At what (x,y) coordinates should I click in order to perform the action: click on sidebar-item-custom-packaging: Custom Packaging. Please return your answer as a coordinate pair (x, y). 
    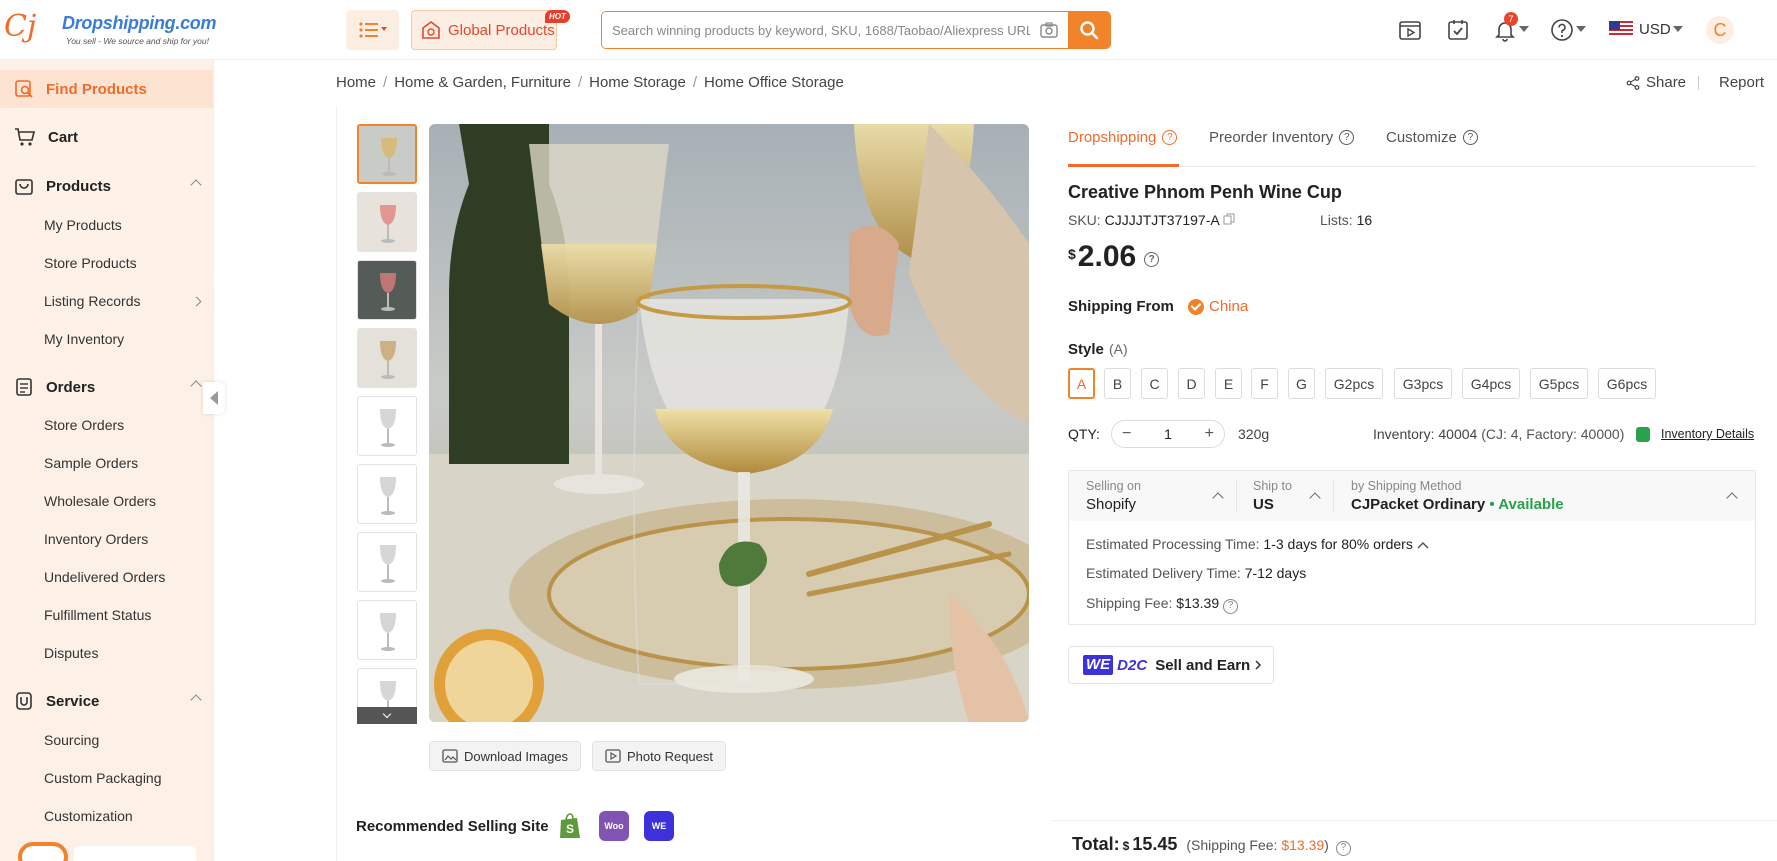
    Looking at the image, I should click on (103, 778).